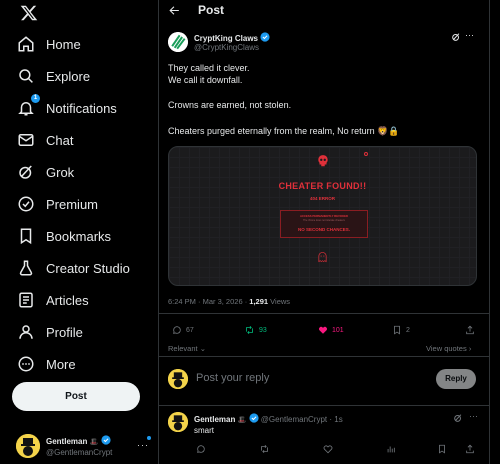 The height and width of the screenshot is (464, 500). I want to click on repost-action, so click(264, 449).